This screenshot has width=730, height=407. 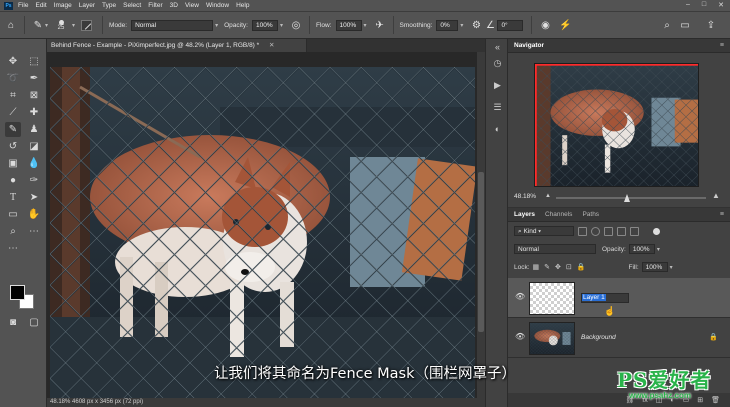 I want to click on properties-icon: ☰, so click(x=497, y=107).